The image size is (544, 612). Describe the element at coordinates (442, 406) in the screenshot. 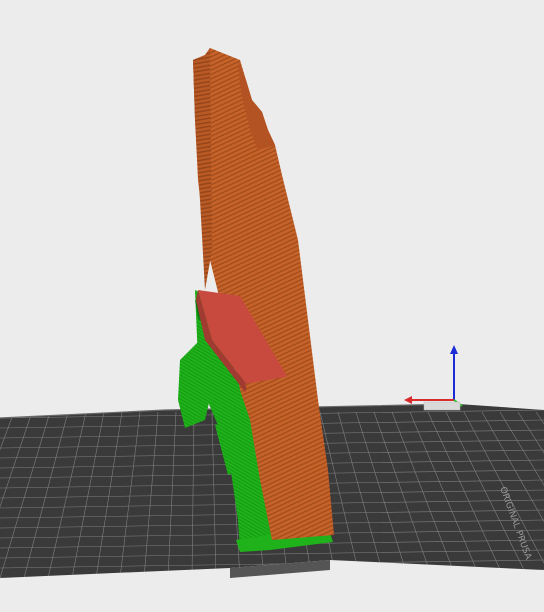

I see `origin-marker` at that location.